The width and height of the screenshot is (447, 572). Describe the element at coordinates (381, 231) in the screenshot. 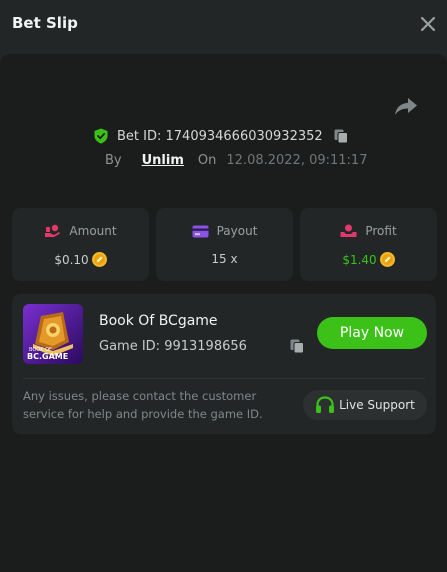

I see `profit-label: Profit` at that location.